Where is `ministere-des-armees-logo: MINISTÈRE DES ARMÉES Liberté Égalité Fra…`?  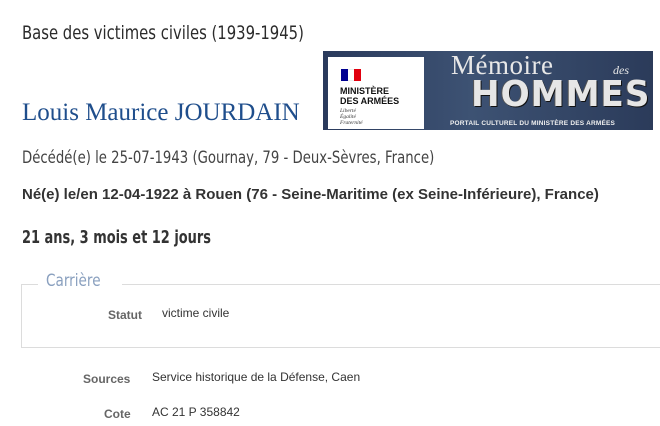 ministere-des-armees-logo: MINISTÈRE DES ARMÉES Liberté Égalité Fra… is located at coordinates (376, 93).